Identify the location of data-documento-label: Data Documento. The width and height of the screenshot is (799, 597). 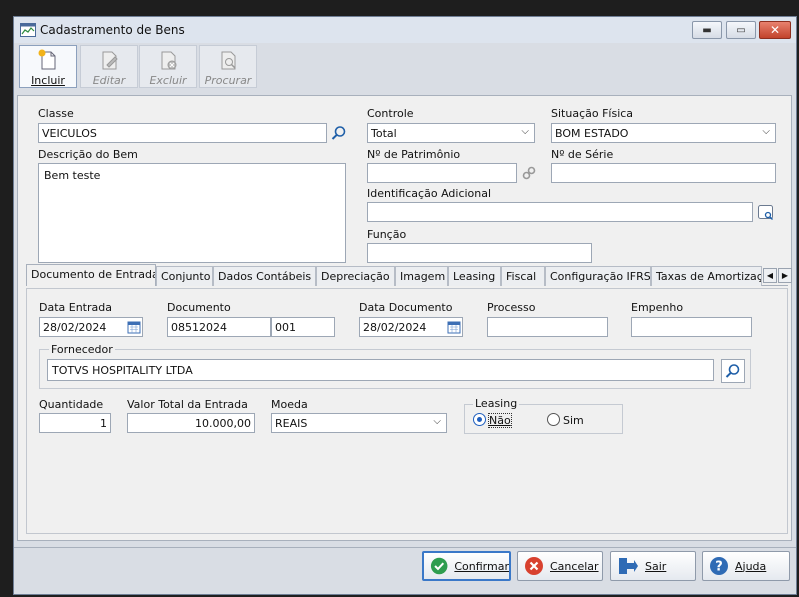
(406, 307).